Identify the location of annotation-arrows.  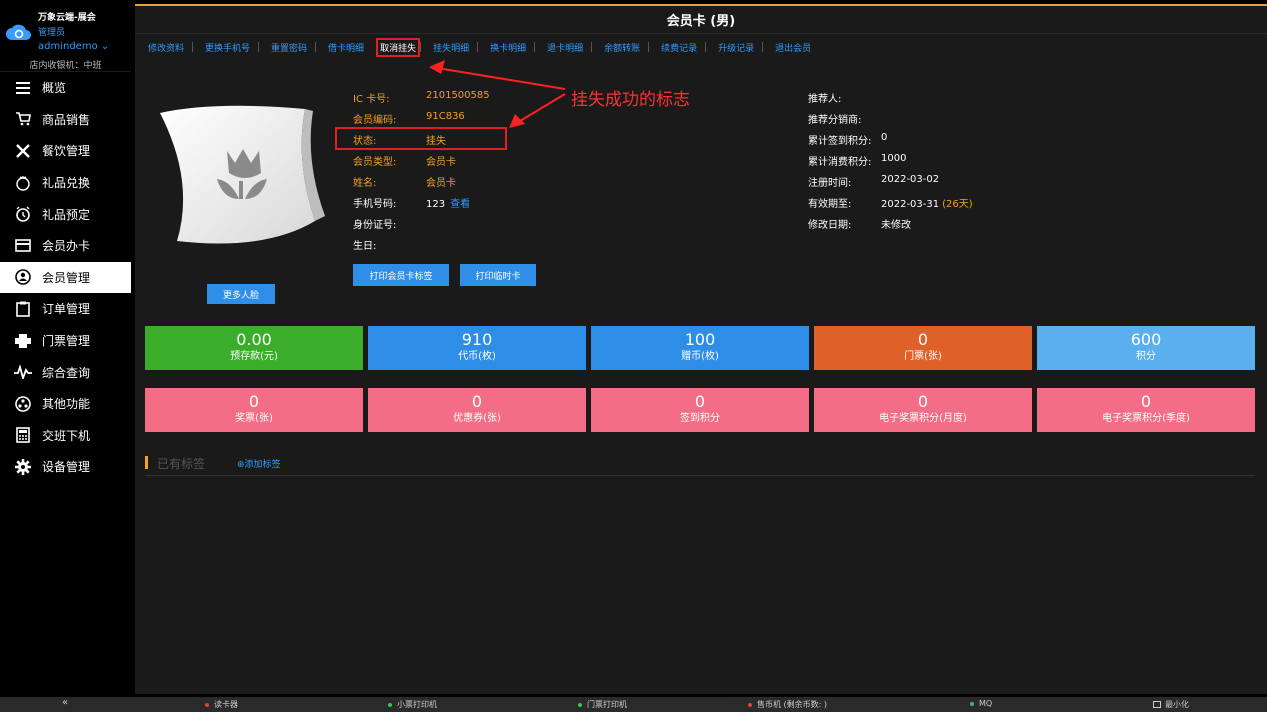
(497, 94).